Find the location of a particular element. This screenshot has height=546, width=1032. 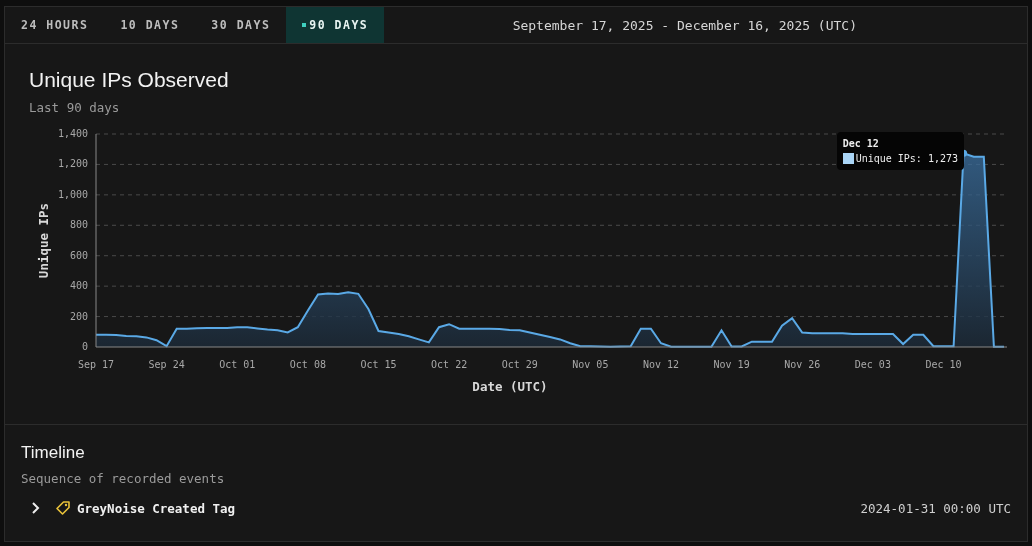

event-title: GreyNoise Created Tag is located at coordinates (156, 508).